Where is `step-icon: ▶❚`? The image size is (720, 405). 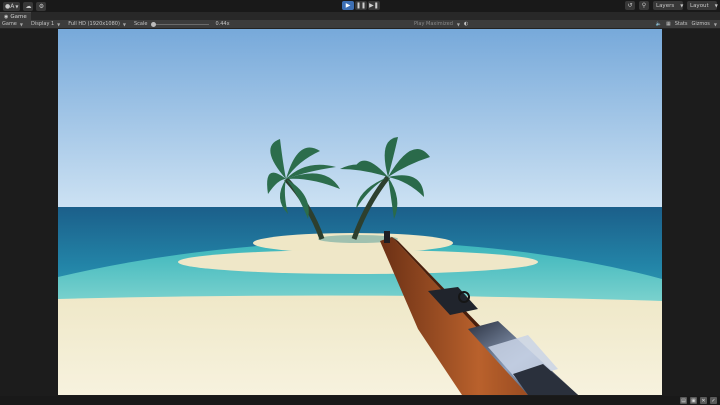 step-icon: ▶❚ is located at coordinates (374, 5).